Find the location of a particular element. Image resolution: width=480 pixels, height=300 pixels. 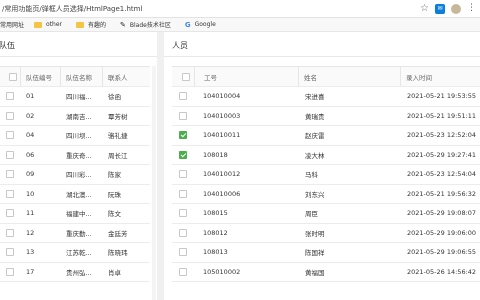

bookmark-item: G Google is located at coordinates (200, 25).